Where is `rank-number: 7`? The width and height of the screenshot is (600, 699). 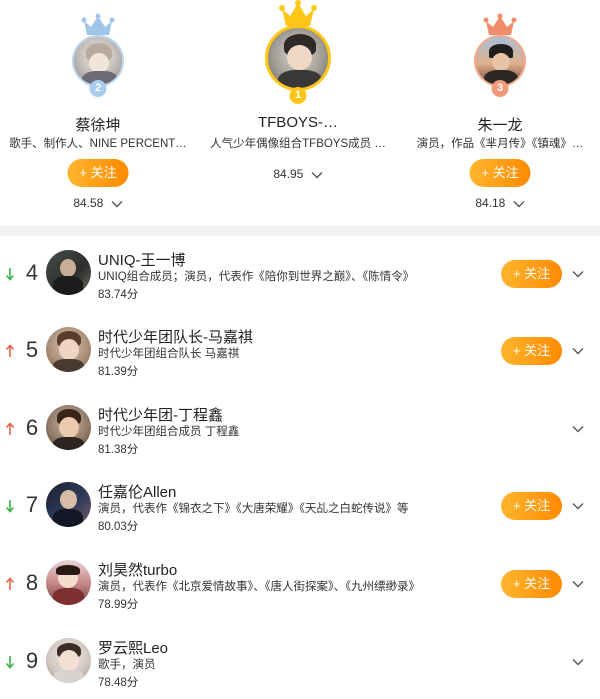 rank-number: 7 is located at coordinates (32, 504).